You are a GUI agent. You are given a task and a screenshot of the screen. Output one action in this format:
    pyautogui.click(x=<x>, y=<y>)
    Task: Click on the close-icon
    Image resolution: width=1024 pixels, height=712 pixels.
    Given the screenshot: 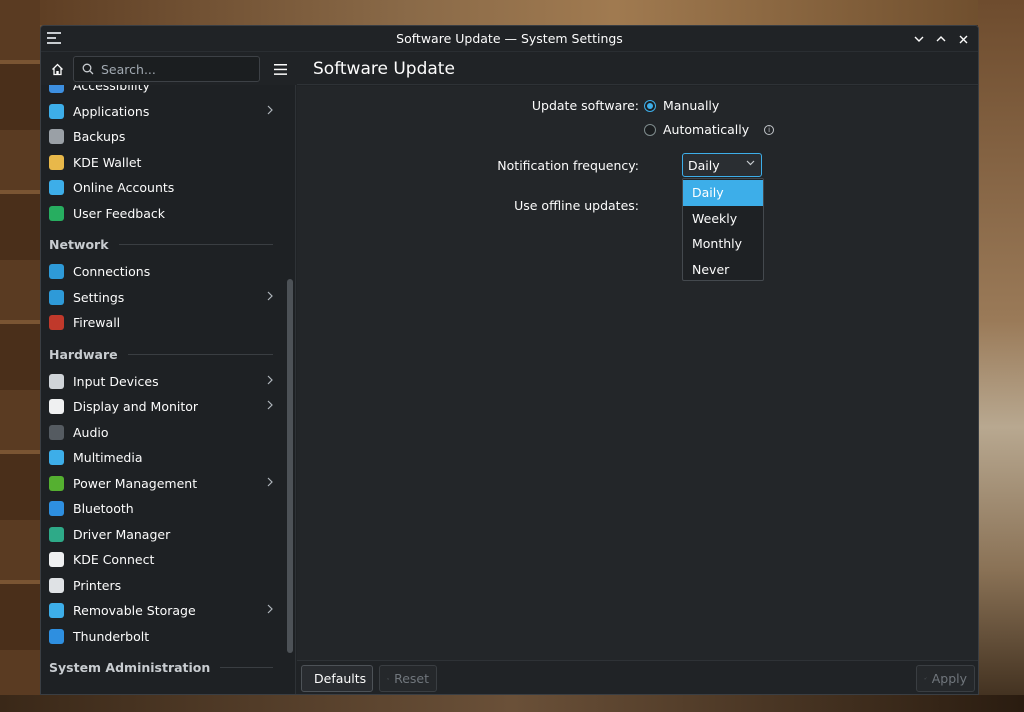 What is the action you would take?
    pyautogui.click(x=963, y=39)
    